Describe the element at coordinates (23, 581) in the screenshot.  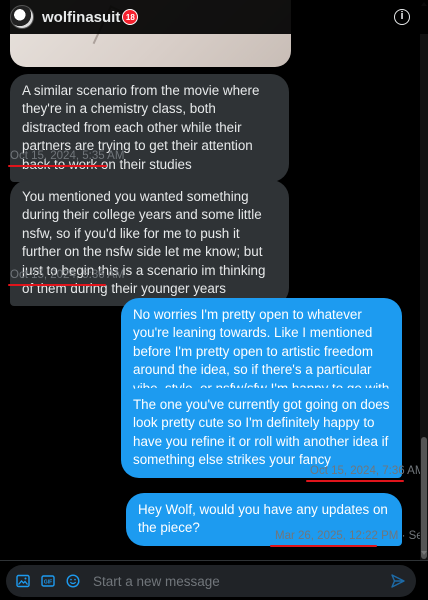
I see `media-icon` at that location.